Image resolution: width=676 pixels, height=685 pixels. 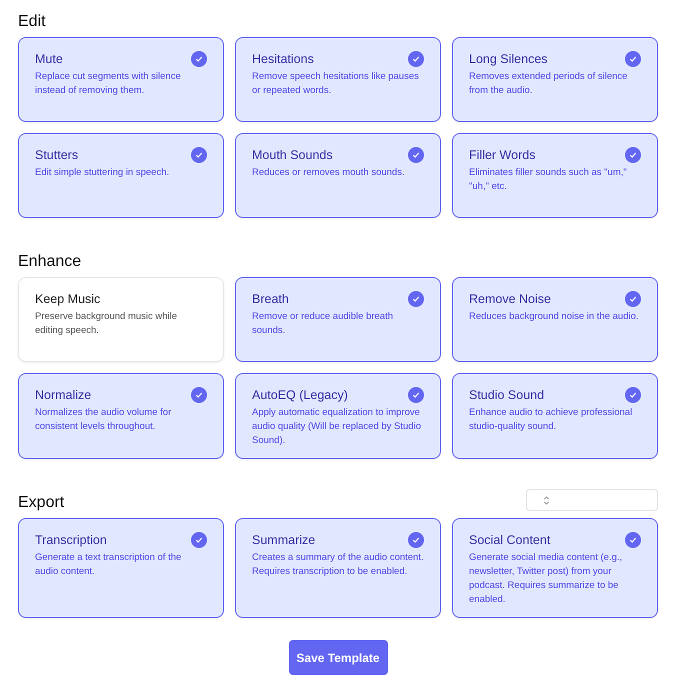 What do you see at coordinates (338, 657) in the screenshot?
I see `save-button: Save Template` at bounding box center [338, 657].